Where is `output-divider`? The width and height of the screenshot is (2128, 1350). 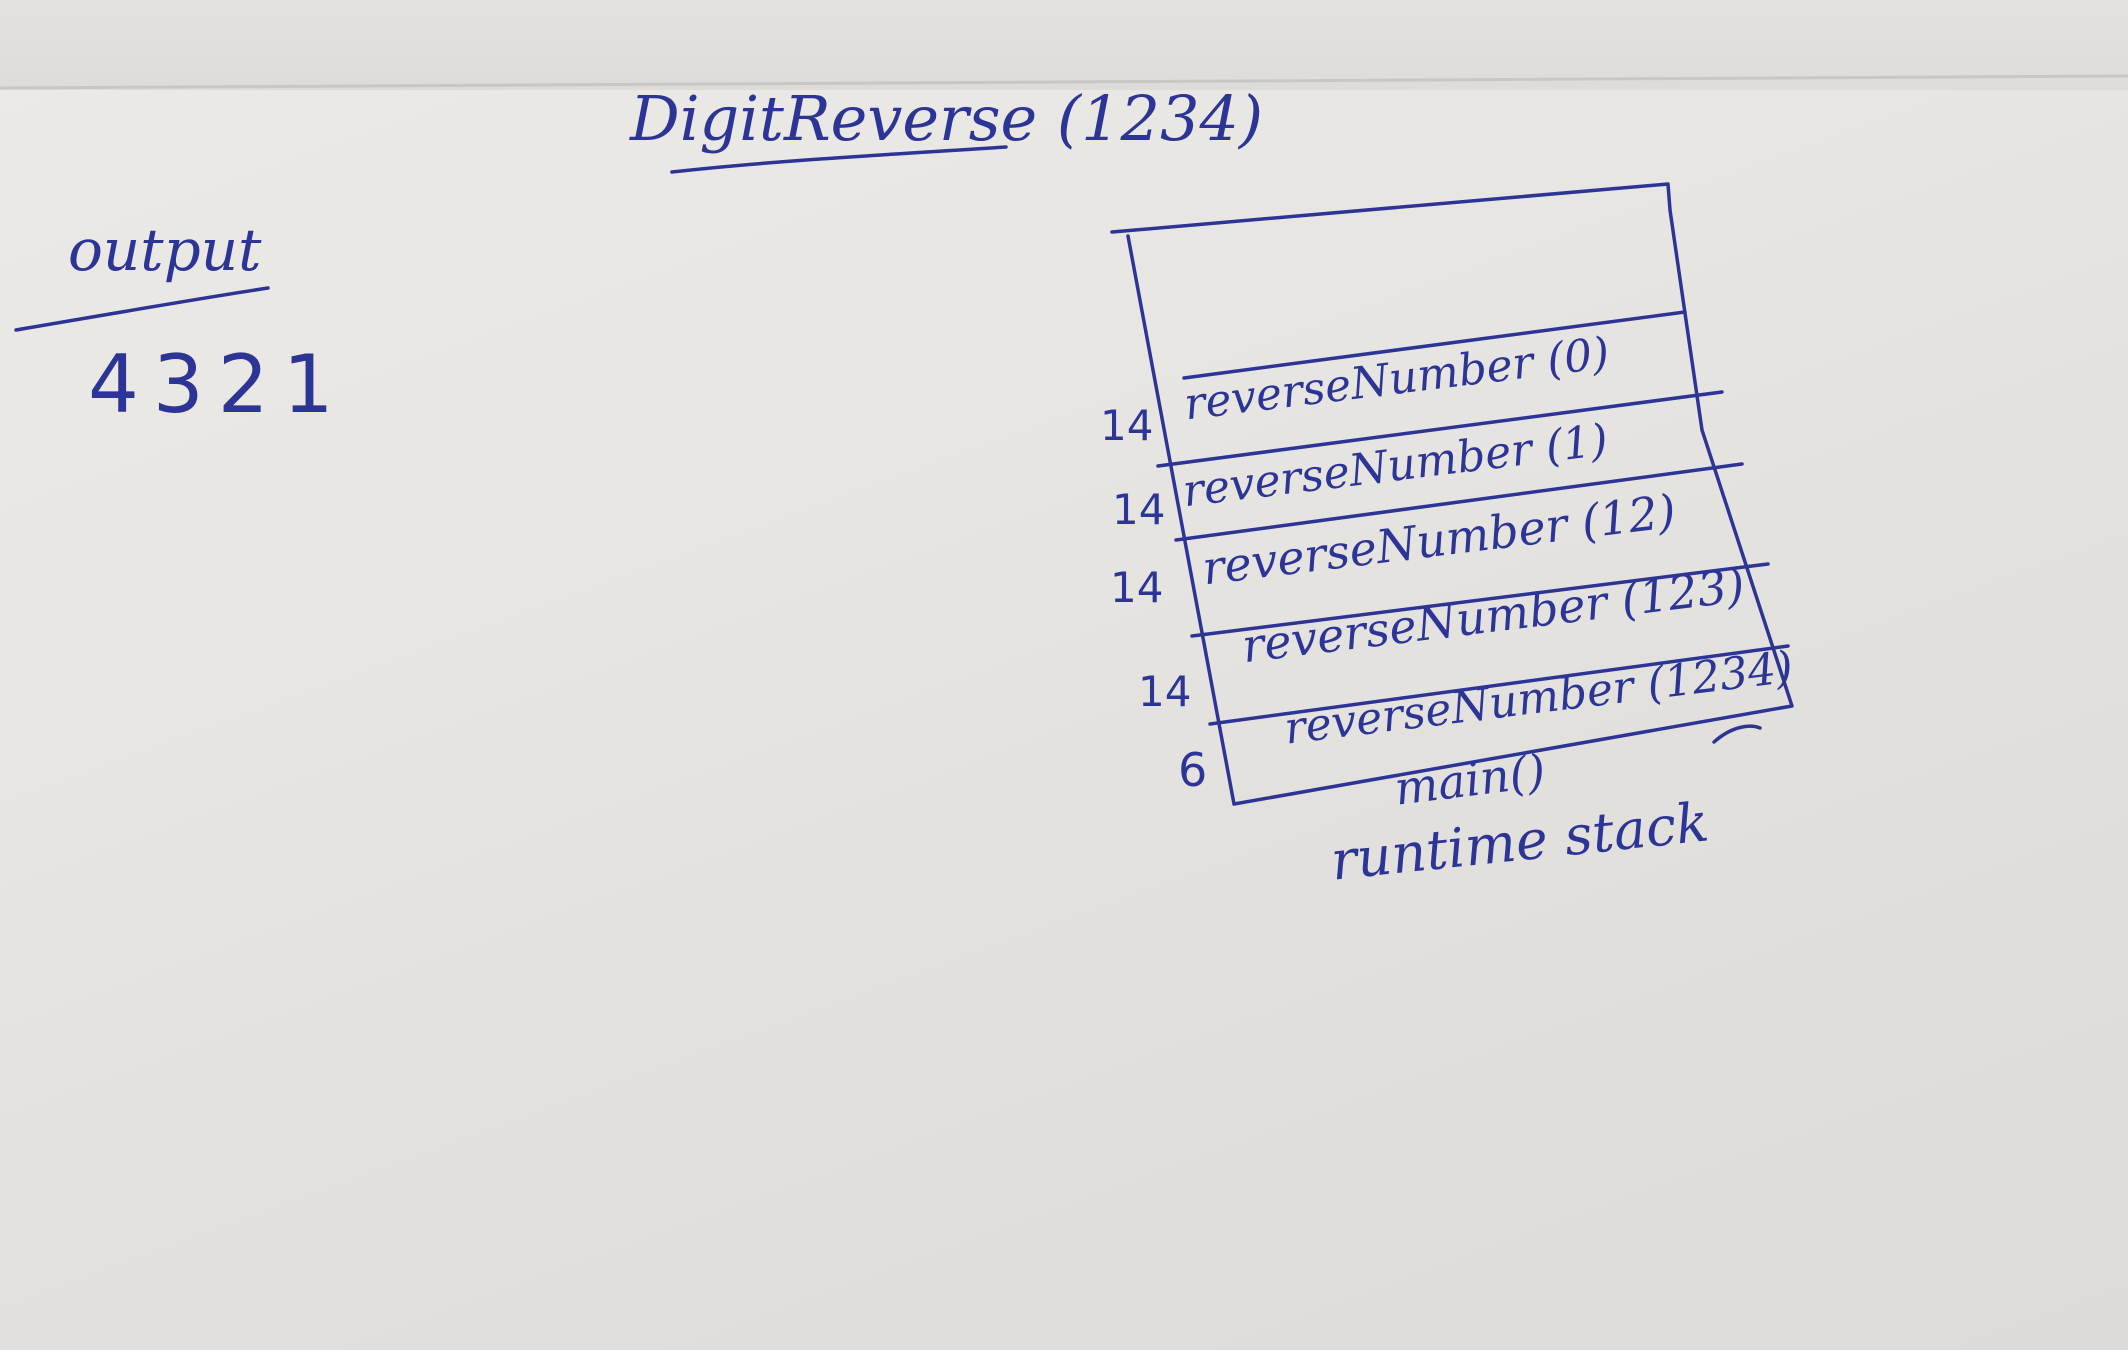
output-divider is located at coordinates (142, 309).